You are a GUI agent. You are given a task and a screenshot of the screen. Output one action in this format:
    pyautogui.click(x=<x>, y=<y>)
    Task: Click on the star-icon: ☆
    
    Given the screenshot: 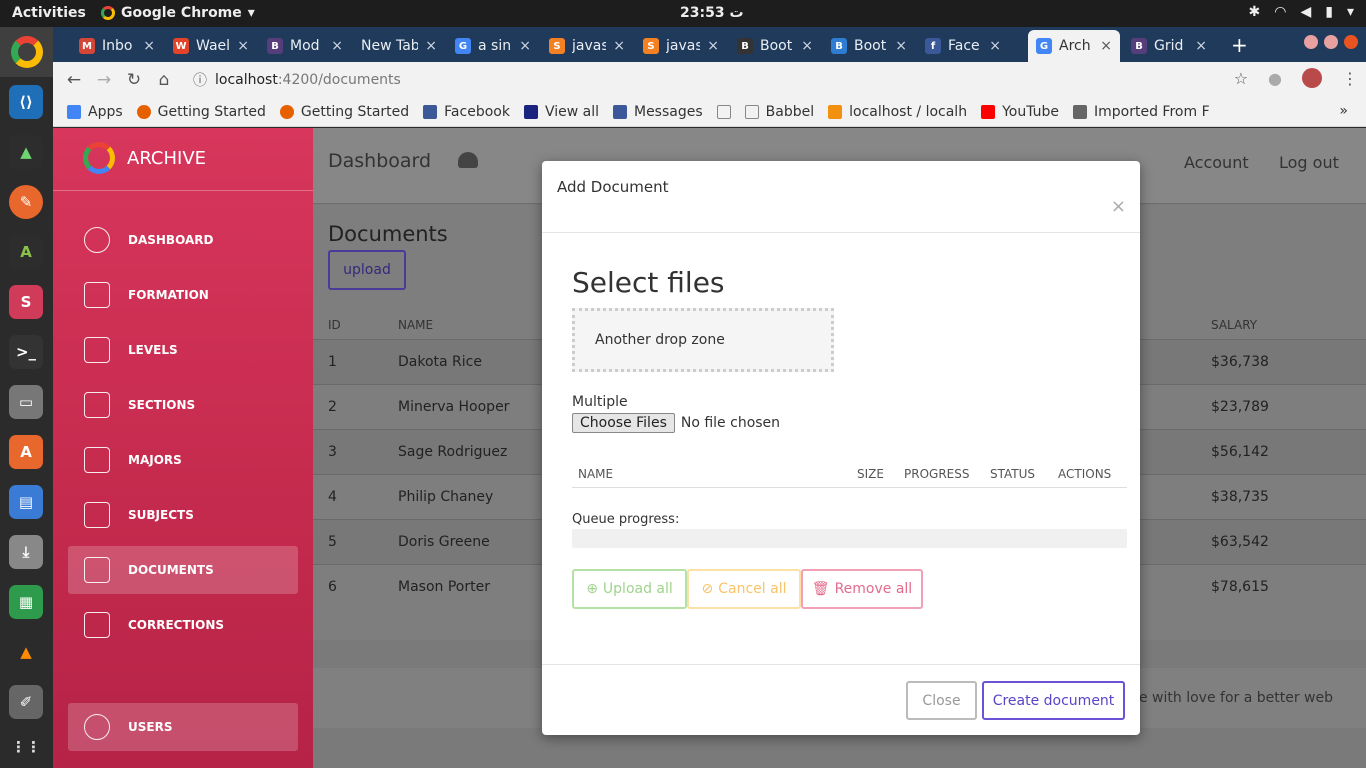 What is the action you would take?
    pyautogui.click(x=1241, y=78)
    